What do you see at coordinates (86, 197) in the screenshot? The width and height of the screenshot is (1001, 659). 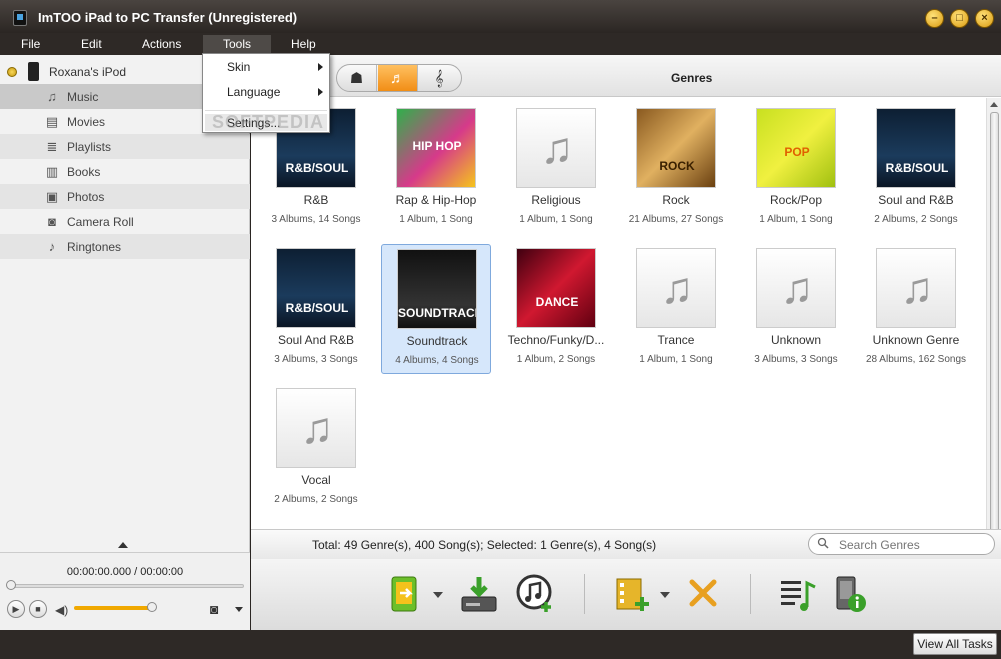 I see `sidebar-item-label: Photos` at bounding box center [86, 197].